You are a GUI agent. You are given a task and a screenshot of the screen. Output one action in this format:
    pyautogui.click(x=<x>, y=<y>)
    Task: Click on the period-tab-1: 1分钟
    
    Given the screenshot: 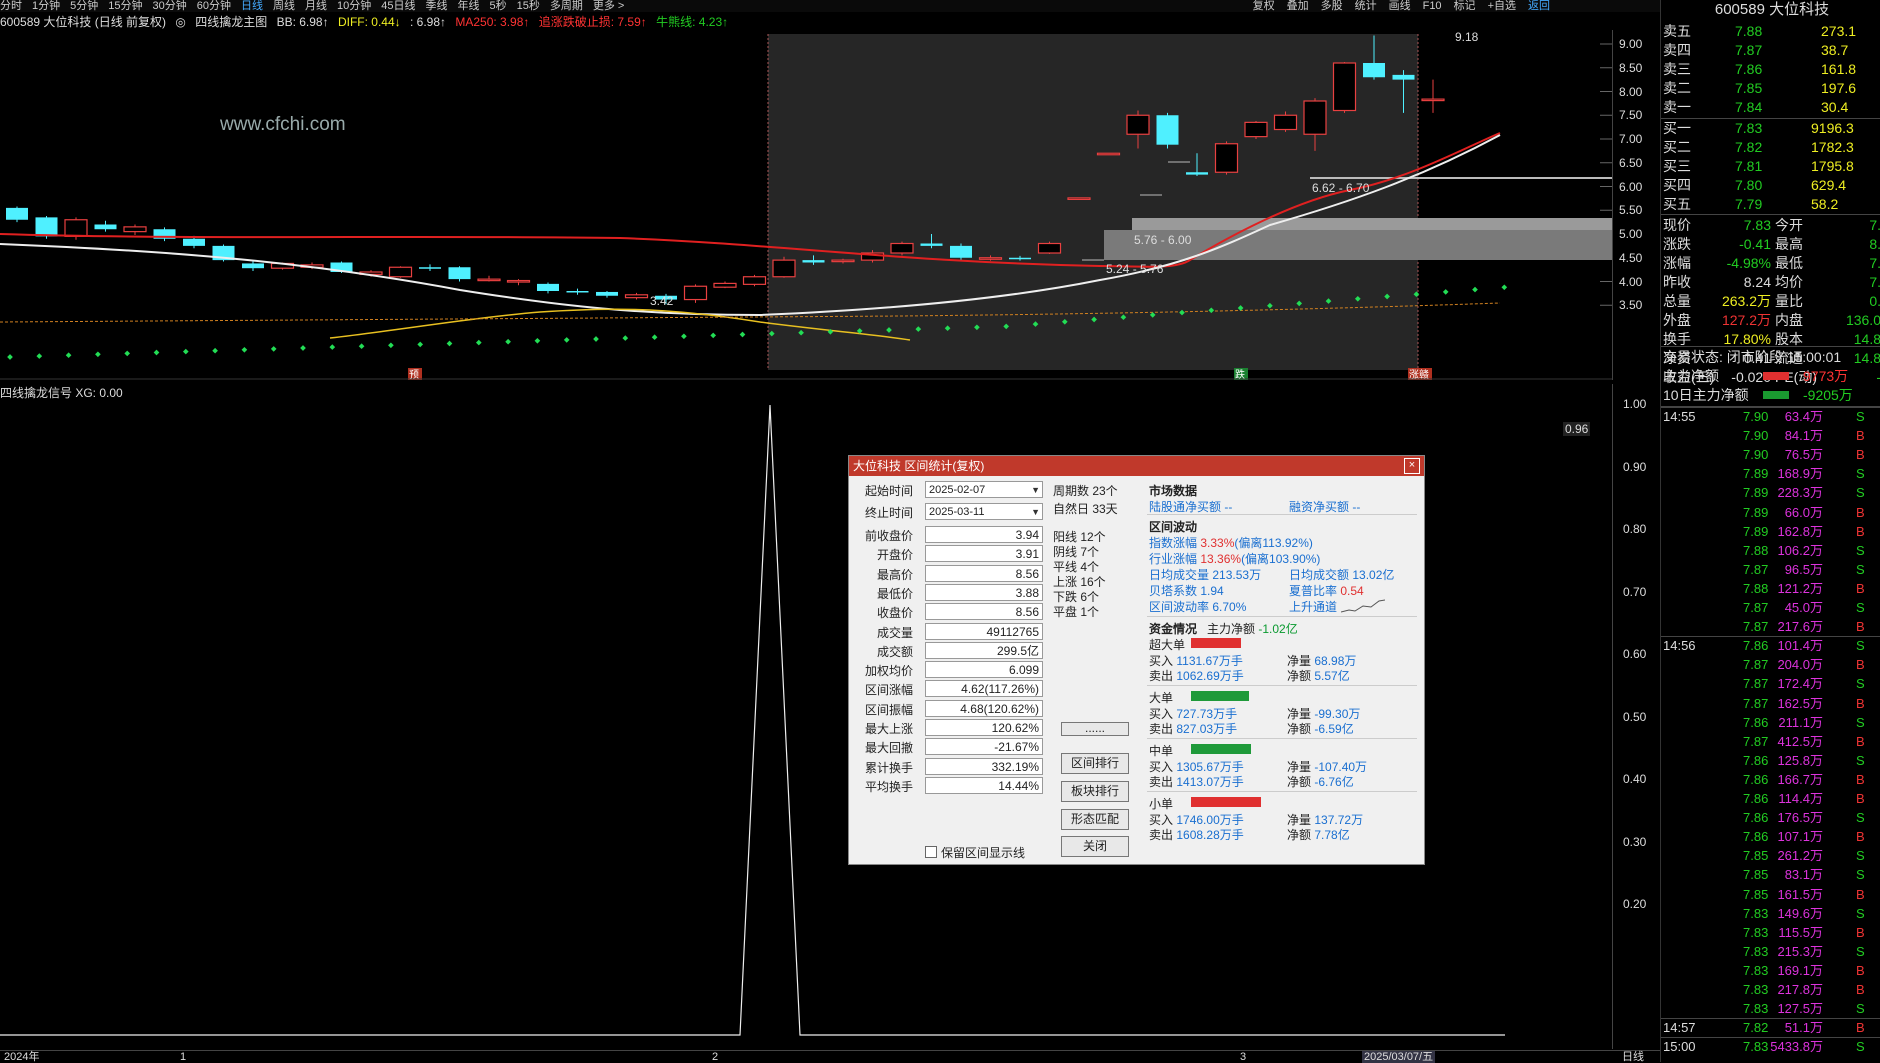 What is the action you would take?
    pyautogui.click(x=46, y=6)
    